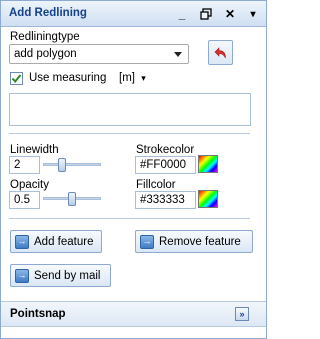 Image resolution: width=320 pixels, height=339 pixels. Describe the element at coordinates (130, 109) in the screenshot. I see `measurement-output` at that location.